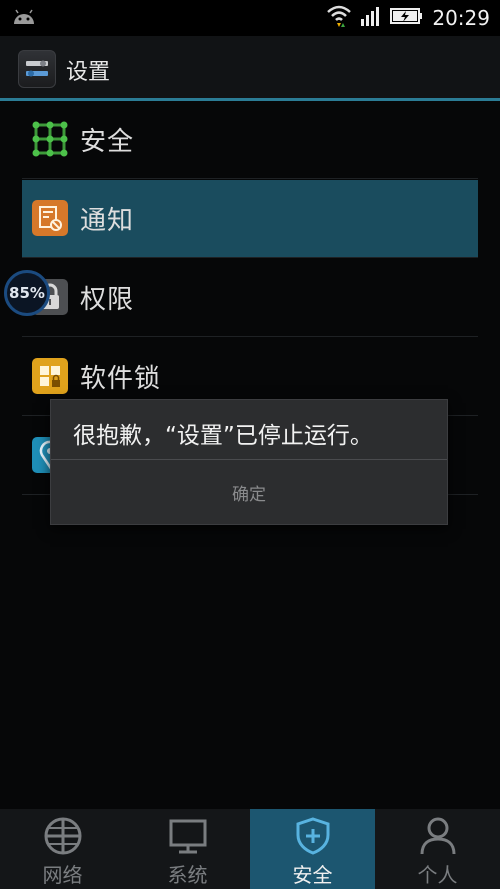 Image resolution: width=500 pixels, height=889 pixels. I want to click on list-item-permissions: 权限, so click(250, 298).